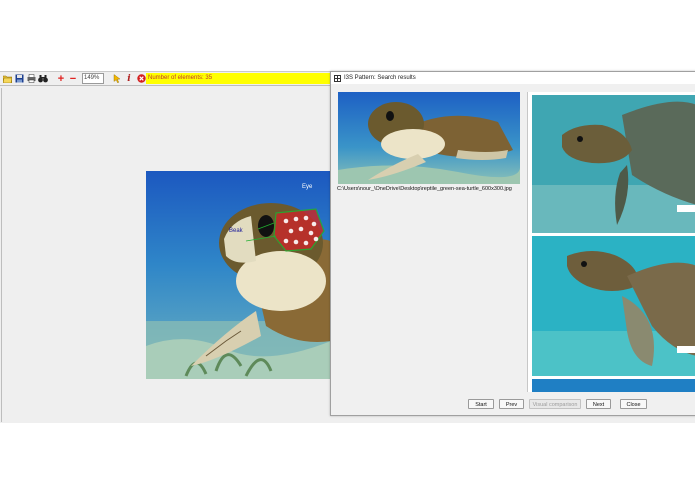 This screenshot has height=494, width=695. Describe the element at coordinates (117, 79) in the screenshot. I see `pointer-icon` at that location.